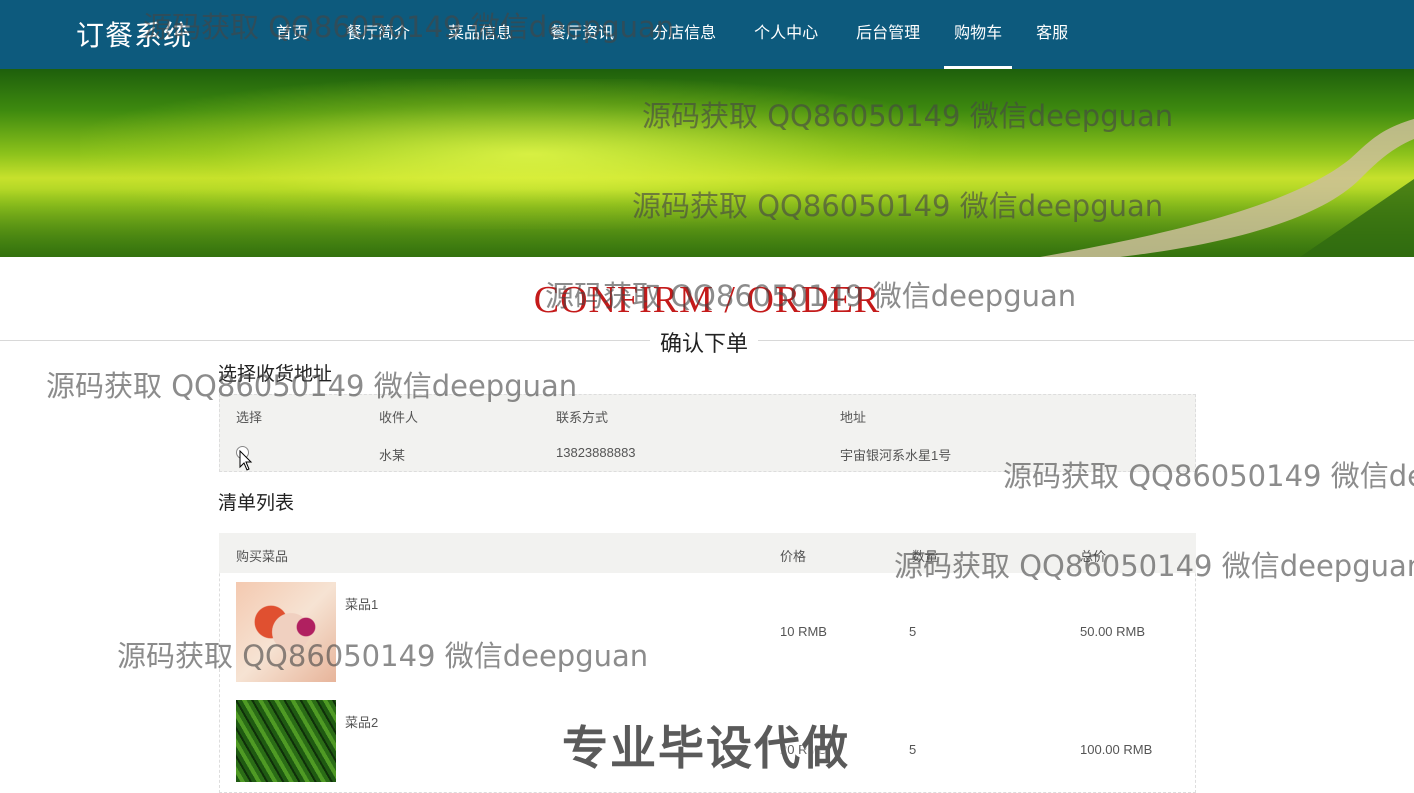  What do you see at coordinates (978, 34) in the screenshot?
I see `nav-item-cart: 购物车` at bounding box center [978, 34].